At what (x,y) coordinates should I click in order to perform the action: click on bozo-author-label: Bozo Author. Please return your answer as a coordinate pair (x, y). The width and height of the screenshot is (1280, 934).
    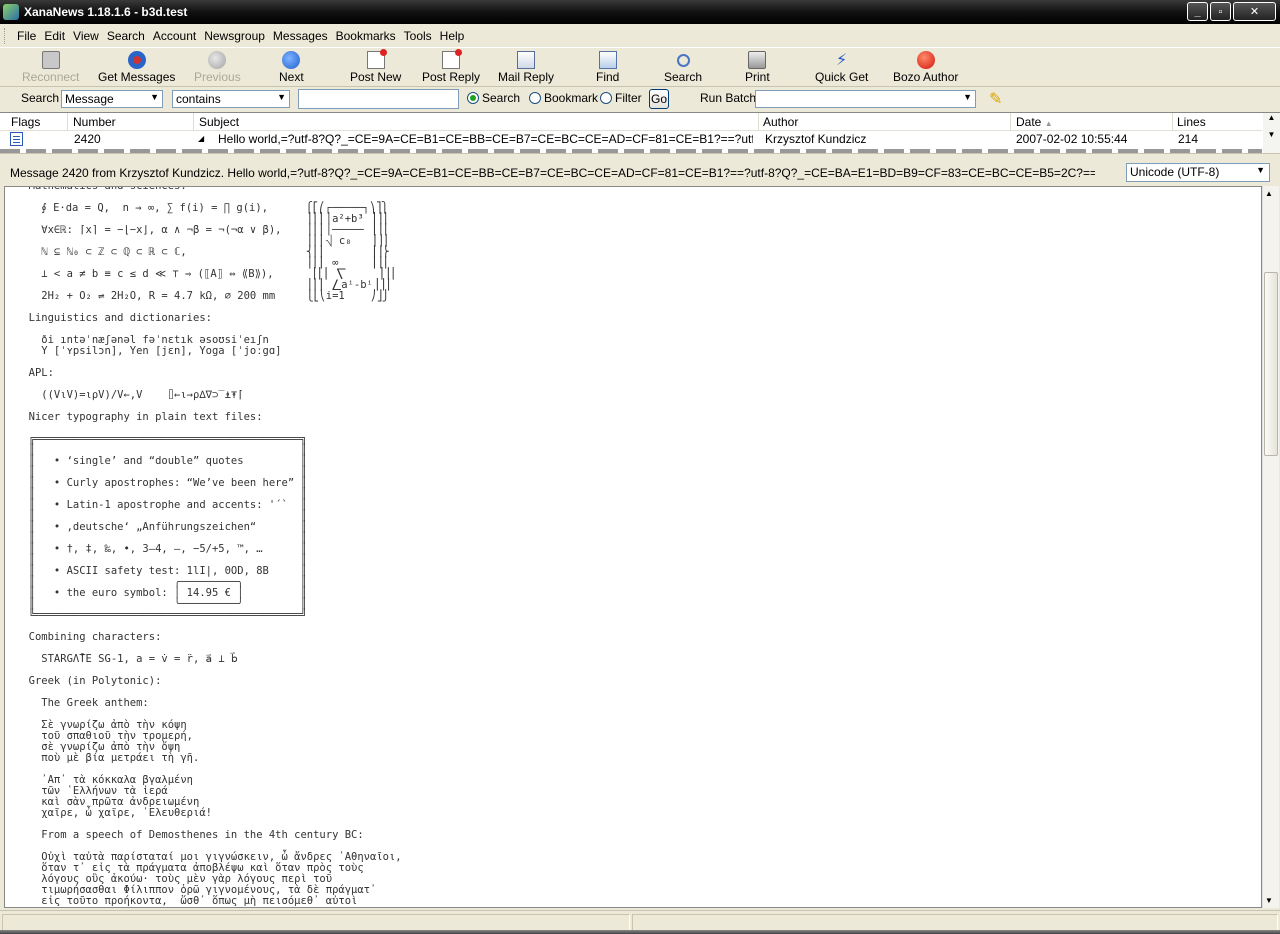
    Looking at the image, I should click on (926, 77).